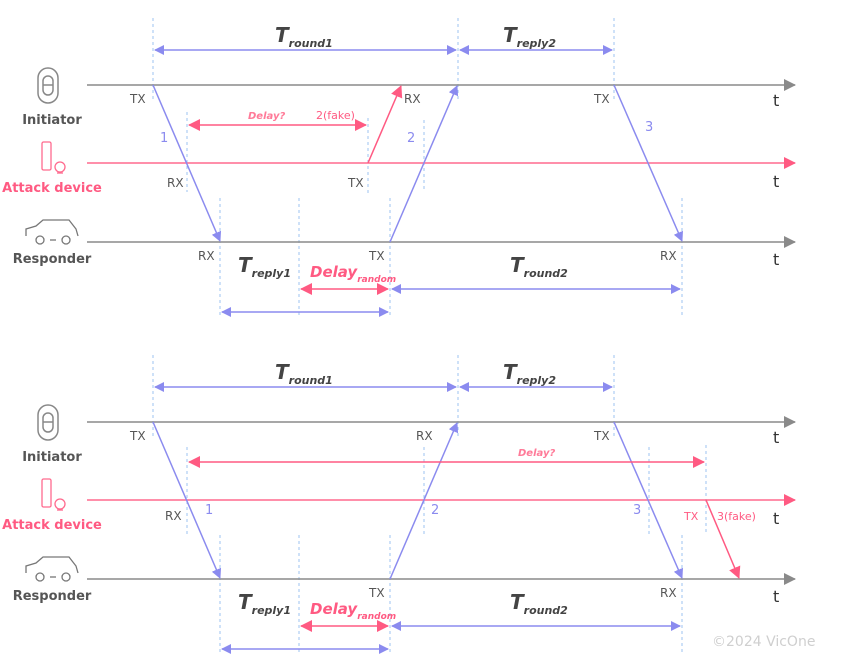 The width and height of the screenshot is (842, 668). I want to click on tx-marker-attack: TX, so click(691, 516).